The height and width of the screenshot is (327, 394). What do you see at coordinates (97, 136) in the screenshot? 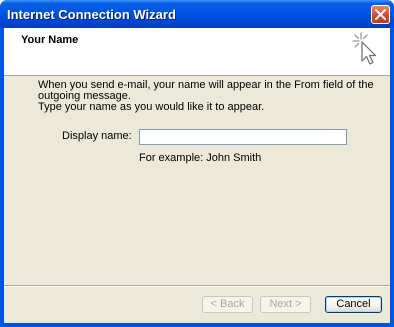
I see `display-name-label: Display name:` at bounding box center [97, 136].